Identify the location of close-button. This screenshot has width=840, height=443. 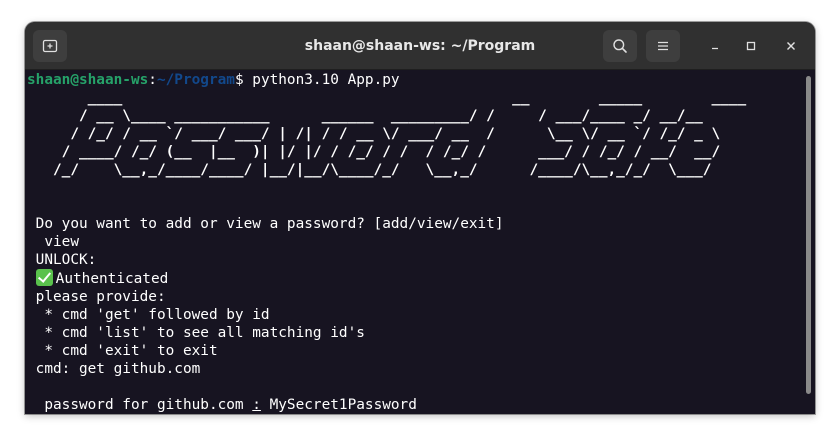
(791, 46).